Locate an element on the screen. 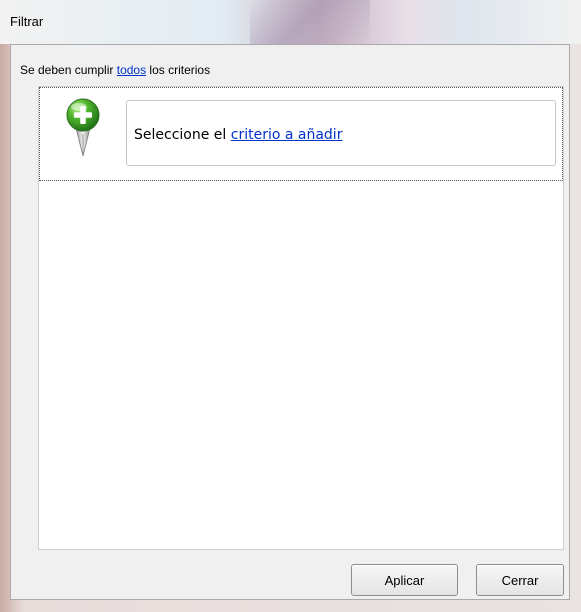 The width and height of the screenshot is (581, 612). criterion-selector-box: Seleccione el criterio a añadir is located at coordinates (341, 133).